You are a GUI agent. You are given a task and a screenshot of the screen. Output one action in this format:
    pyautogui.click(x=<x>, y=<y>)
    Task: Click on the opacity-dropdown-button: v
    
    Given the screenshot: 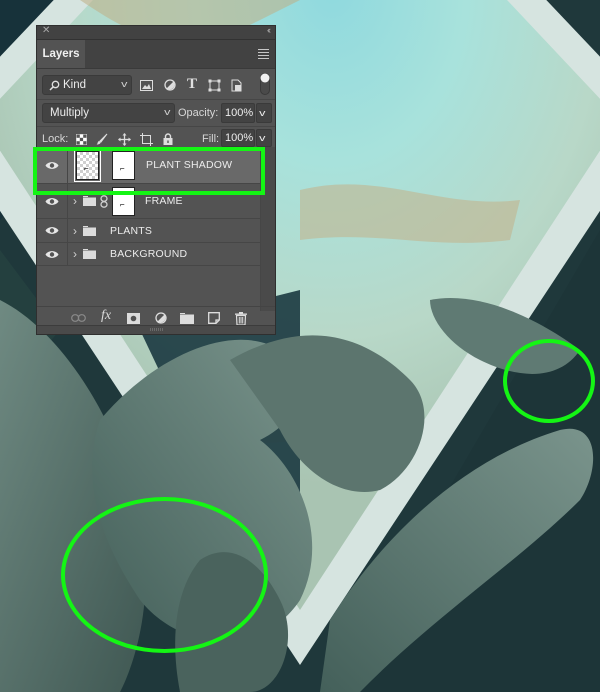 What is the action you would take?
    pyautogui.click(x=264, y=113)
    